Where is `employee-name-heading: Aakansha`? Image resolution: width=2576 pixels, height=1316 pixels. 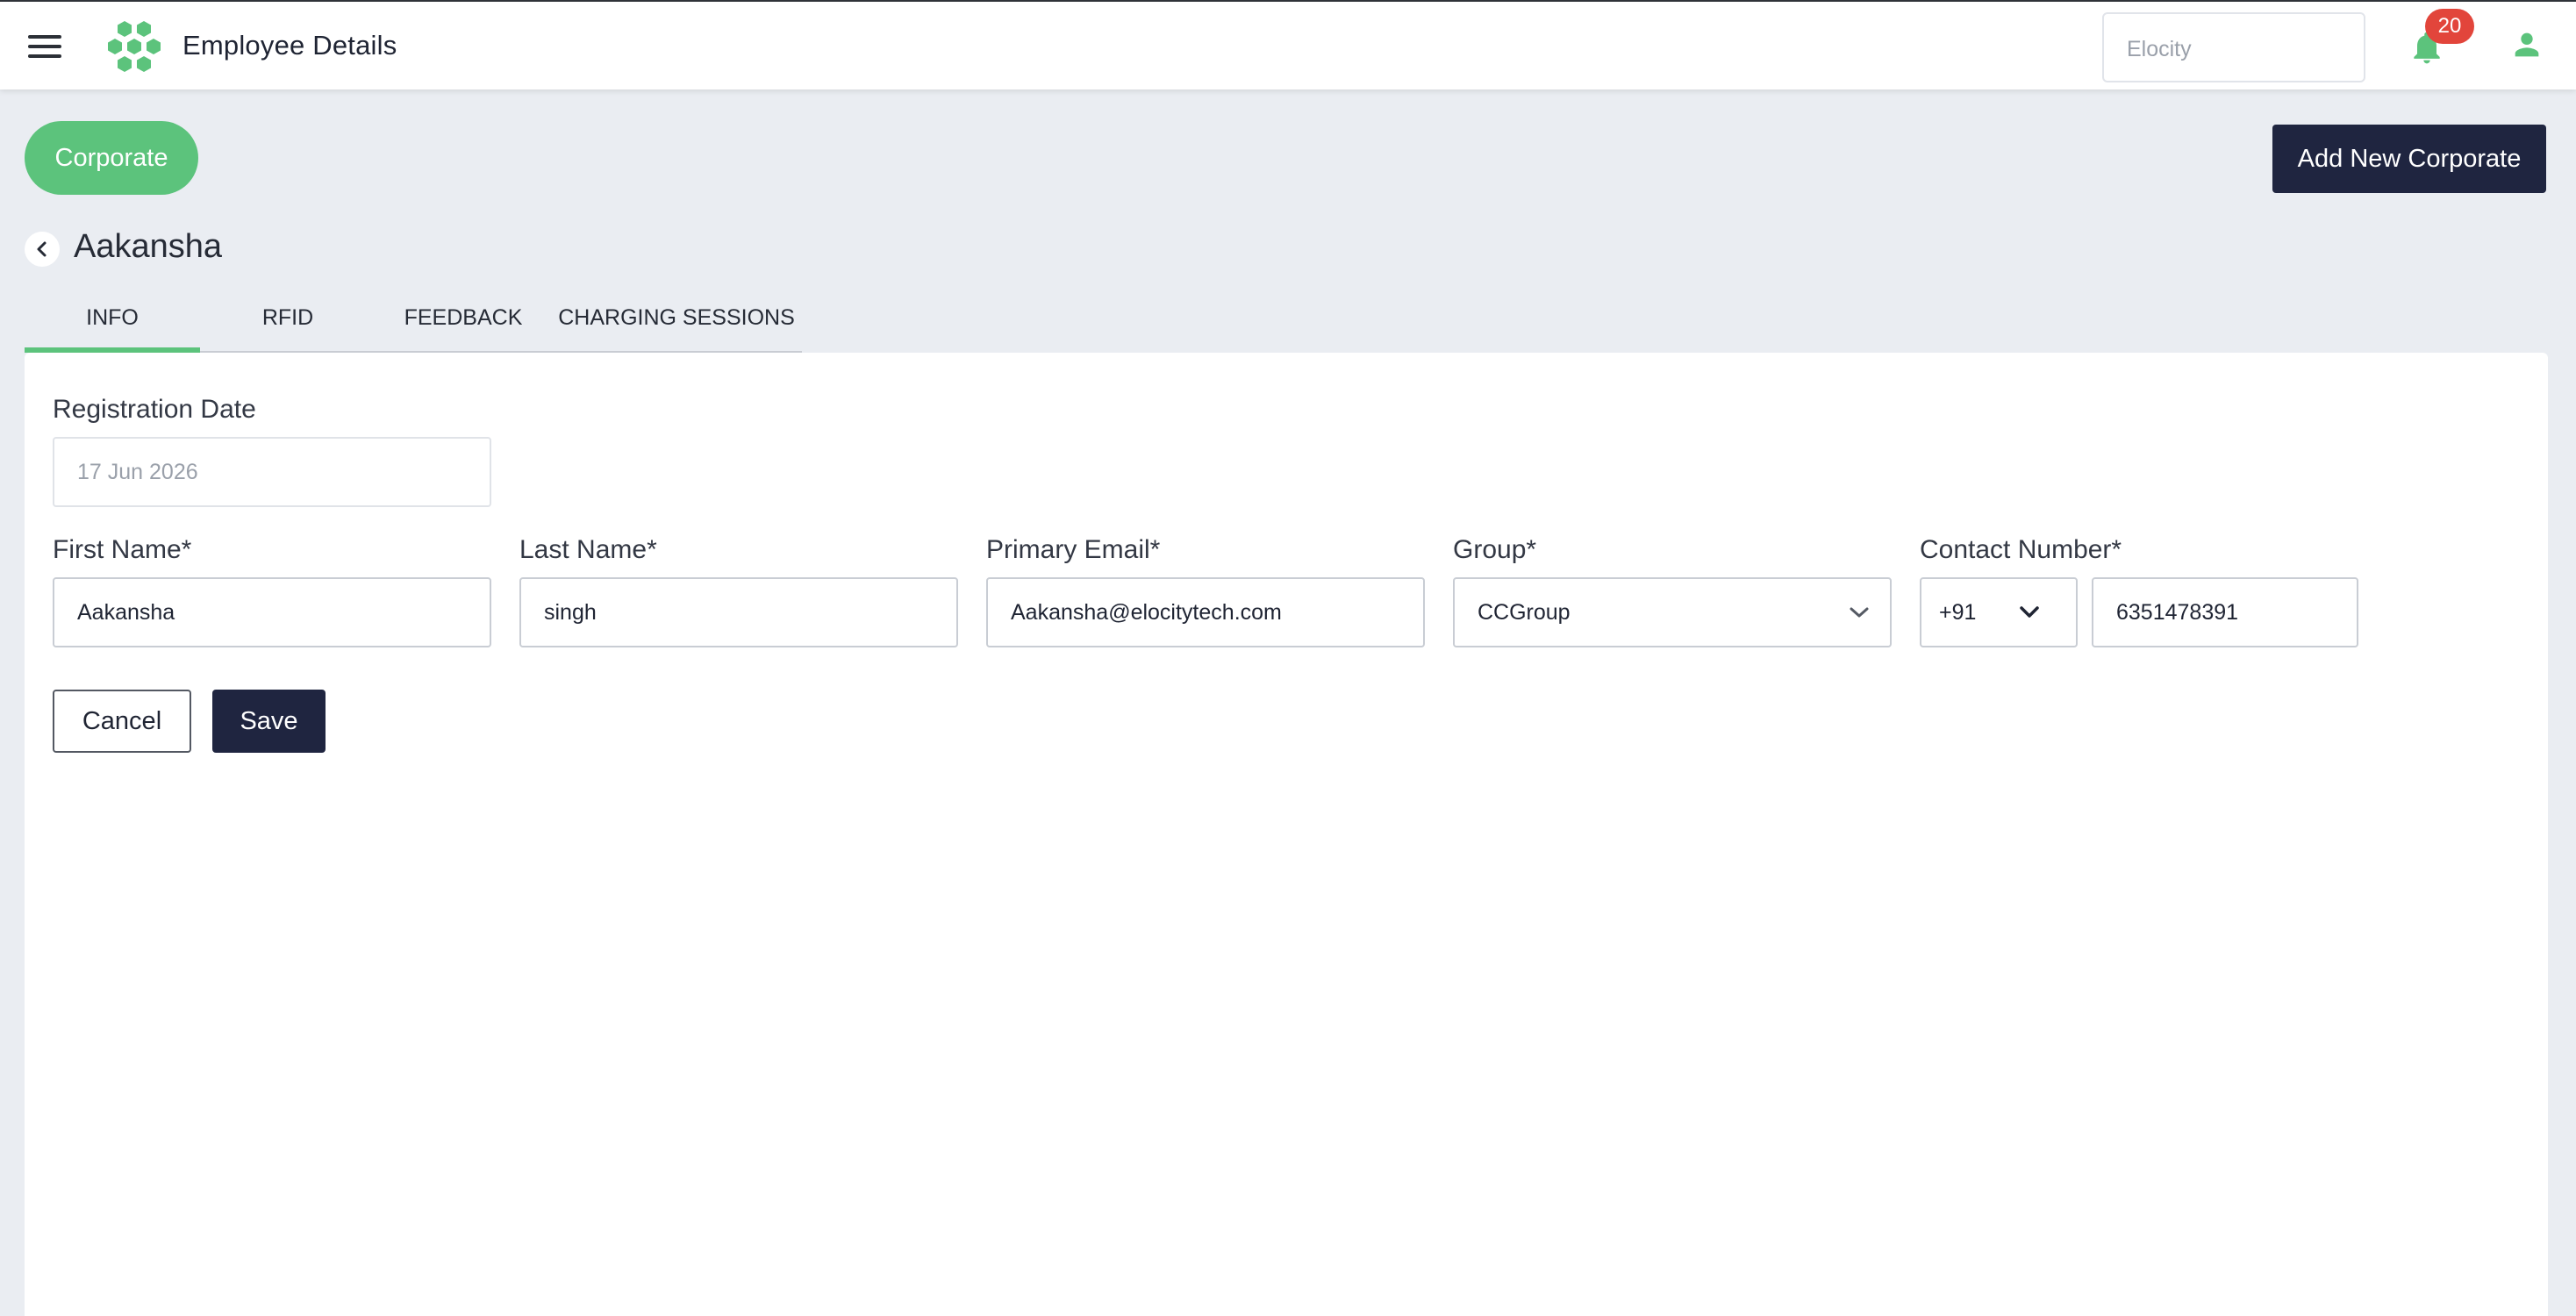
employee-name-heading: Aakansha is located at coordinates (148, 246).